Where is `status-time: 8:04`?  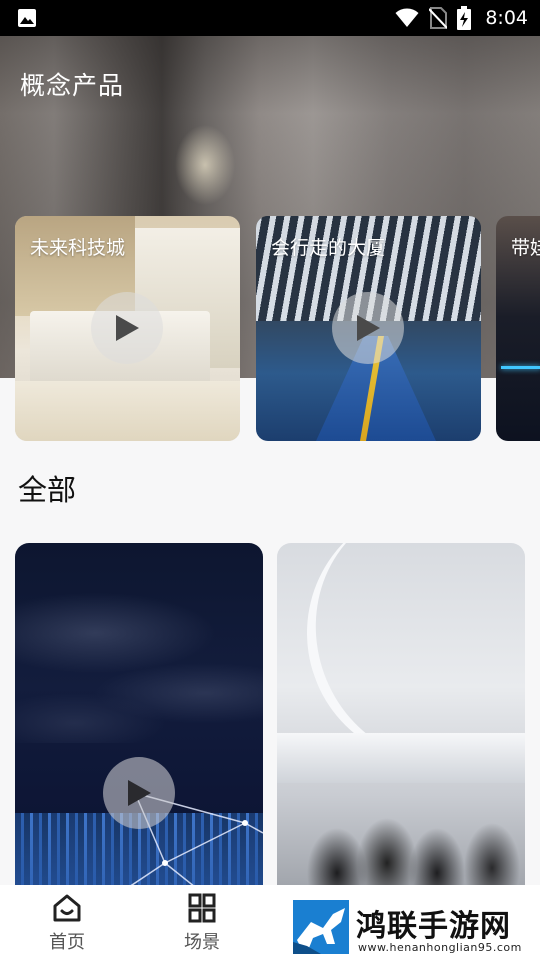 status-time: 8:04 is located at coordinates (506, 18).